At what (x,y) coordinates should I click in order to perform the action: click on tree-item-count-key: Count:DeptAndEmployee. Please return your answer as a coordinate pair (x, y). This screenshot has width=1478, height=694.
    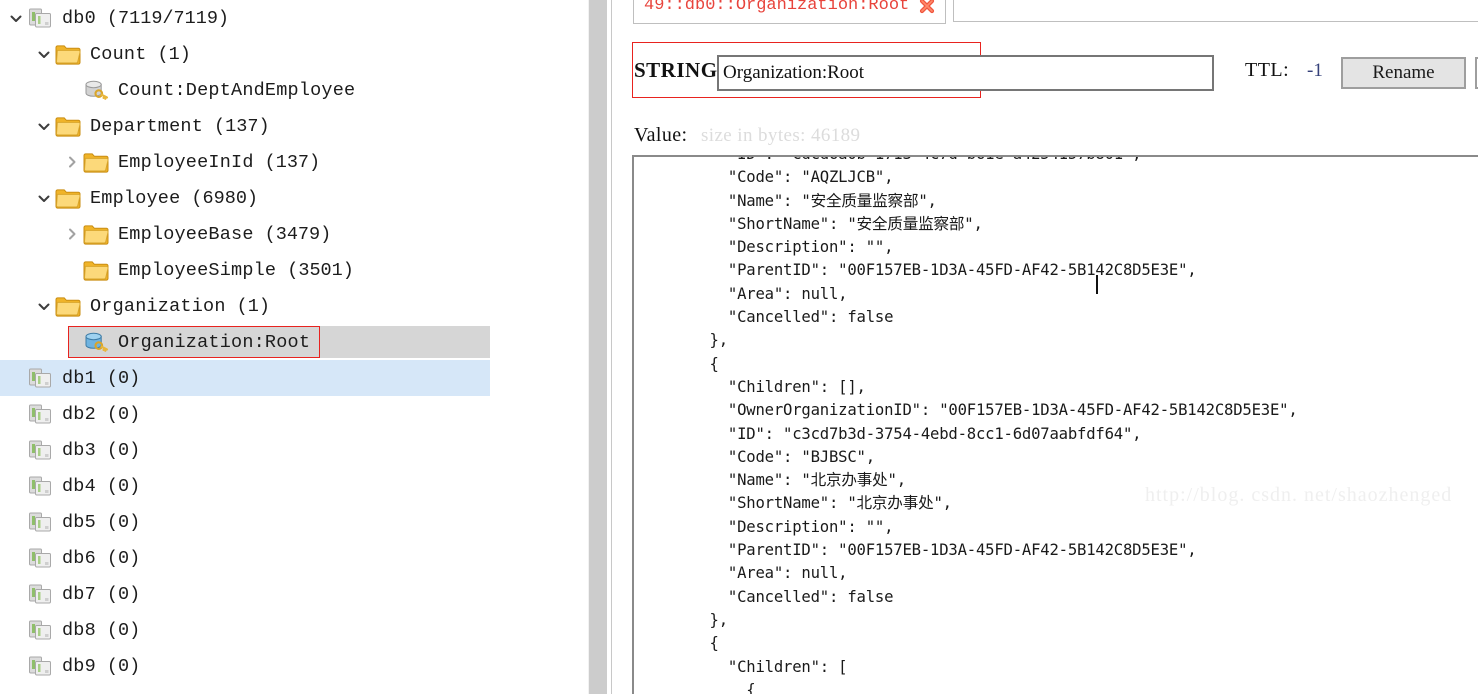
    Looking at the image, I should click on (294, 90).